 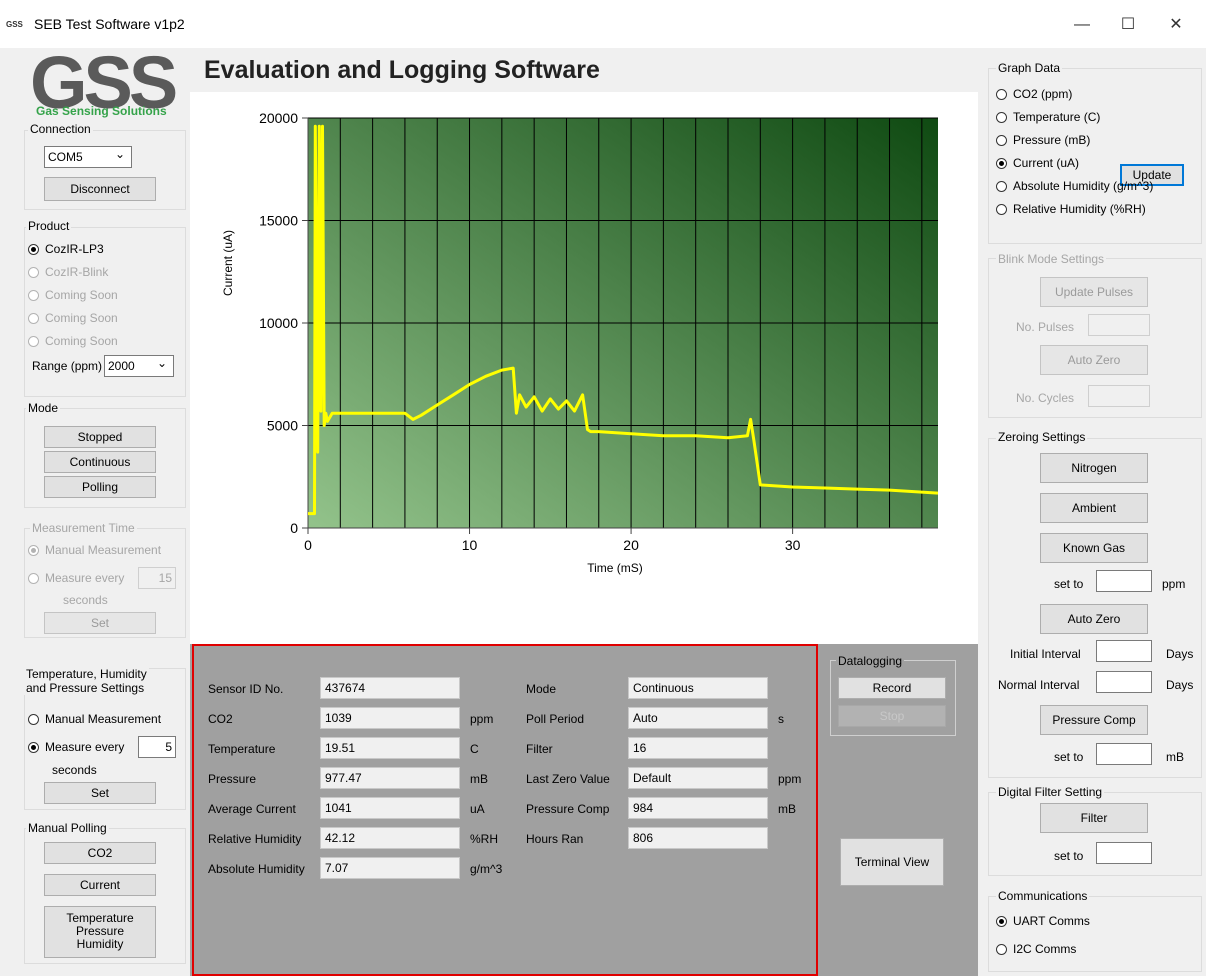 I want to click on meas-seconds-label: seconds, so click(x=85, y=600).